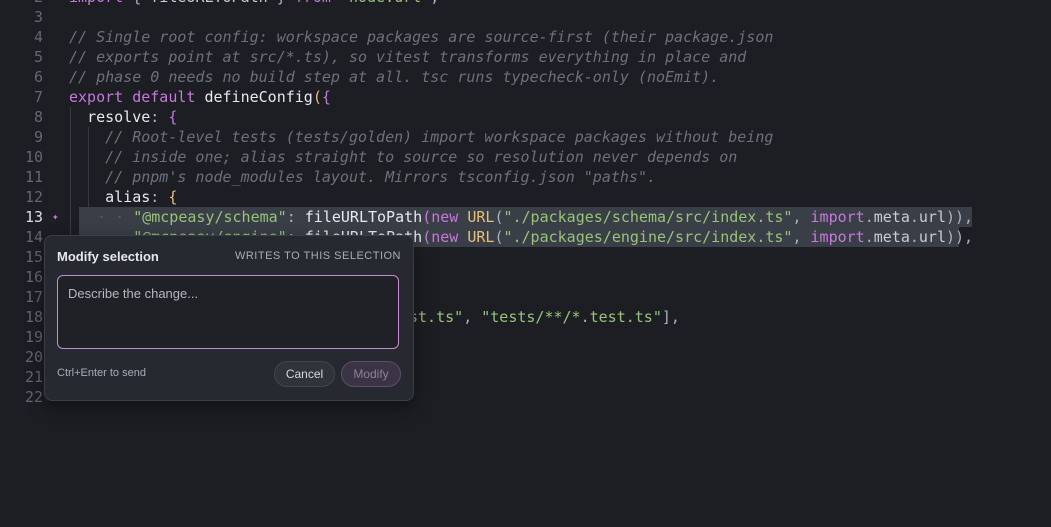 The width and height of the screenshot is (1051, 527). I want to click on code-line: 12 alias: {, so click(525, 197).